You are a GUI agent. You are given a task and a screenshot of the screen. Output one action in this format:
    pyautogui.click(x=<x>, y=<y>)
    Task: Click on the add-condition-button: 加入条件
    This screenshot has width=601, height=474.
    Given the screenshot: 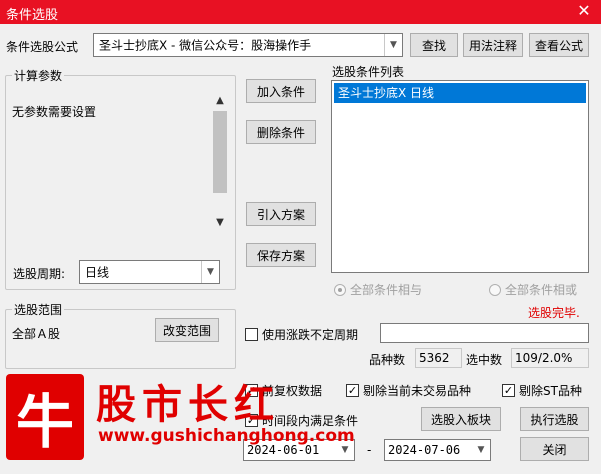 What is the action you would take?
    pyautogui.click(x=281, y=91)
    